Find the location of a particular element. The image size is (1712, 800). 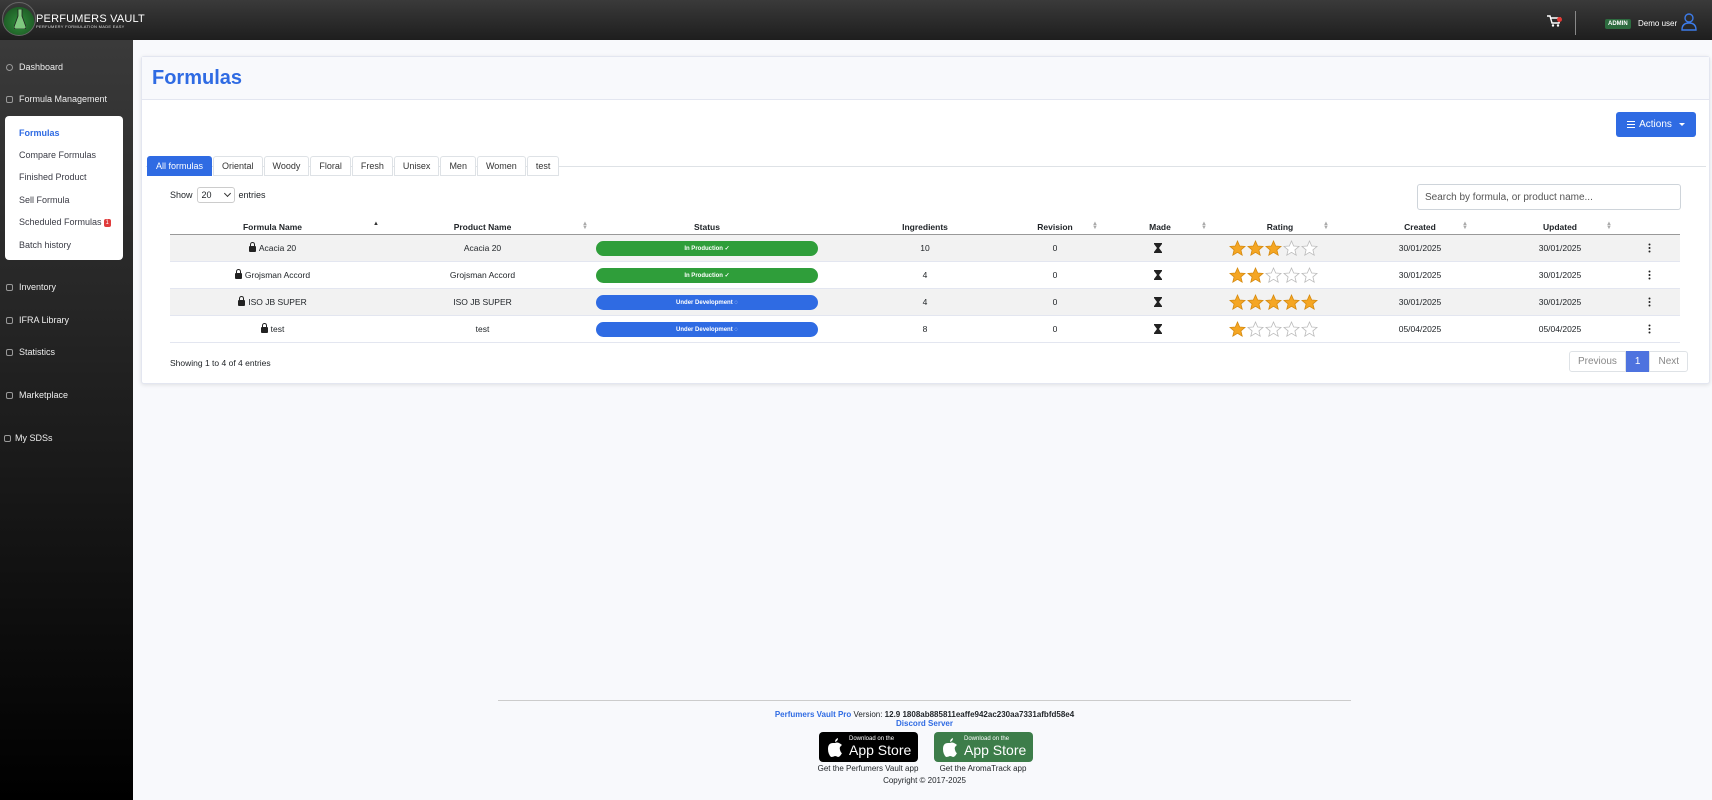

tab-woody: Woody is located at coordinates (286, 166).